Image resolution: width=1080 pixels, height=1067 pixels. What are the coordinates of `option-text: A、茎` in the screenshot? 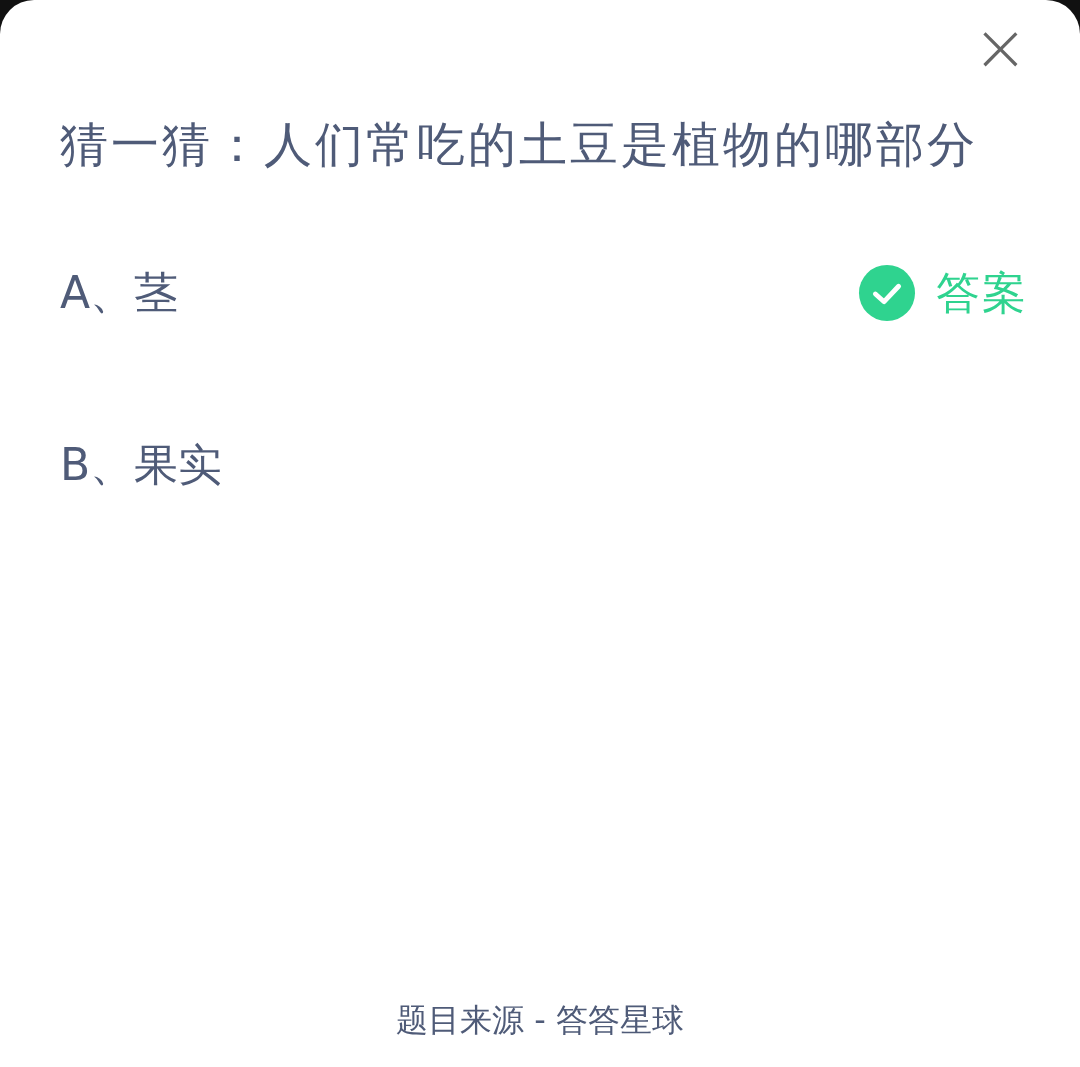 It's located at (459, 293).